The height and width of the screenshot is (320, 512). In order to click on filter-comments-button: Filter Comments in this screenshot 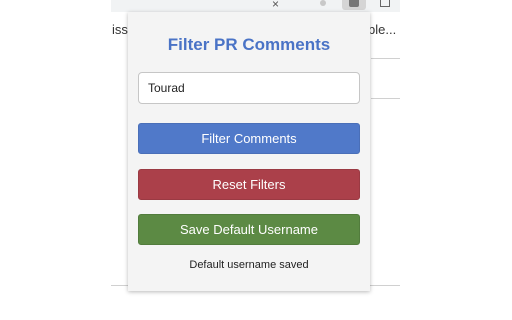, I will do `click(249, 138)`.